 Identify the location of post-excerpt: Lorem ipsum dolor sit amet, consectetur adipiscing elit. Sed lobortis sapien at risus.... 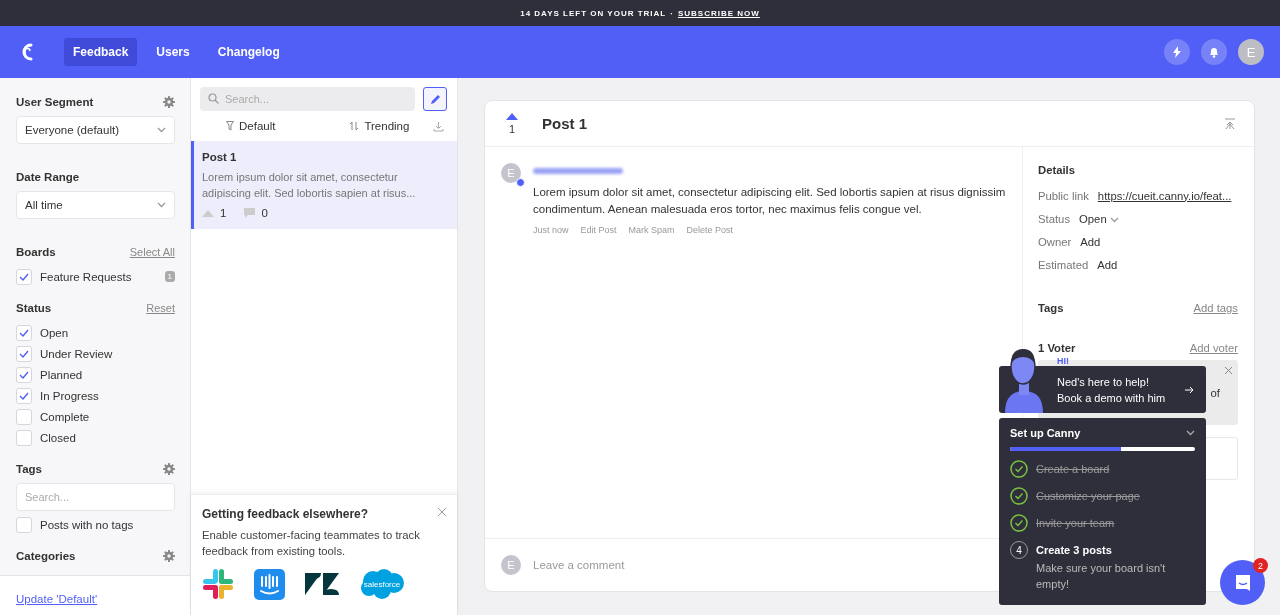
(309, 185).